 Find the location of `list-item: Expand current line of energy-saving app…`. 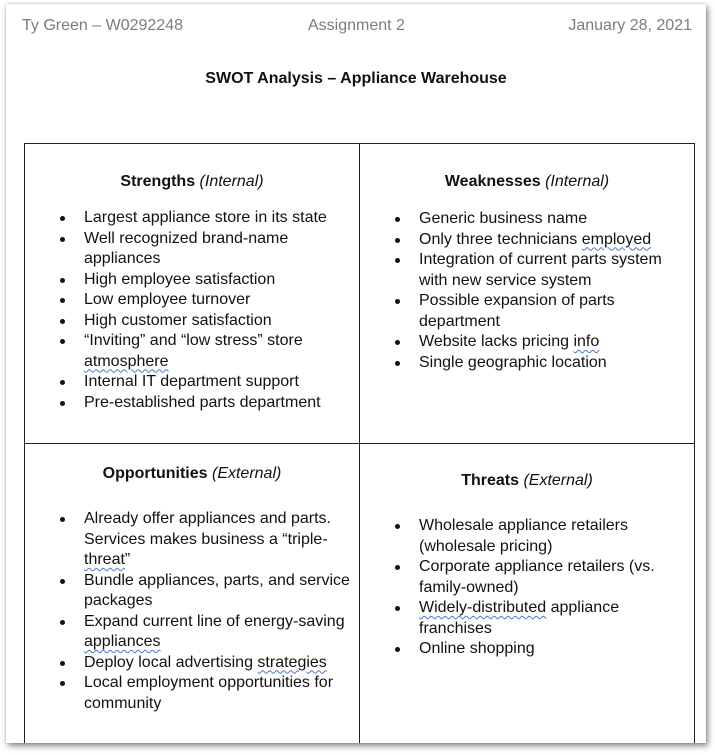

list-item: Expand current line of energy-saving app… is located at coordinates (192, 632).